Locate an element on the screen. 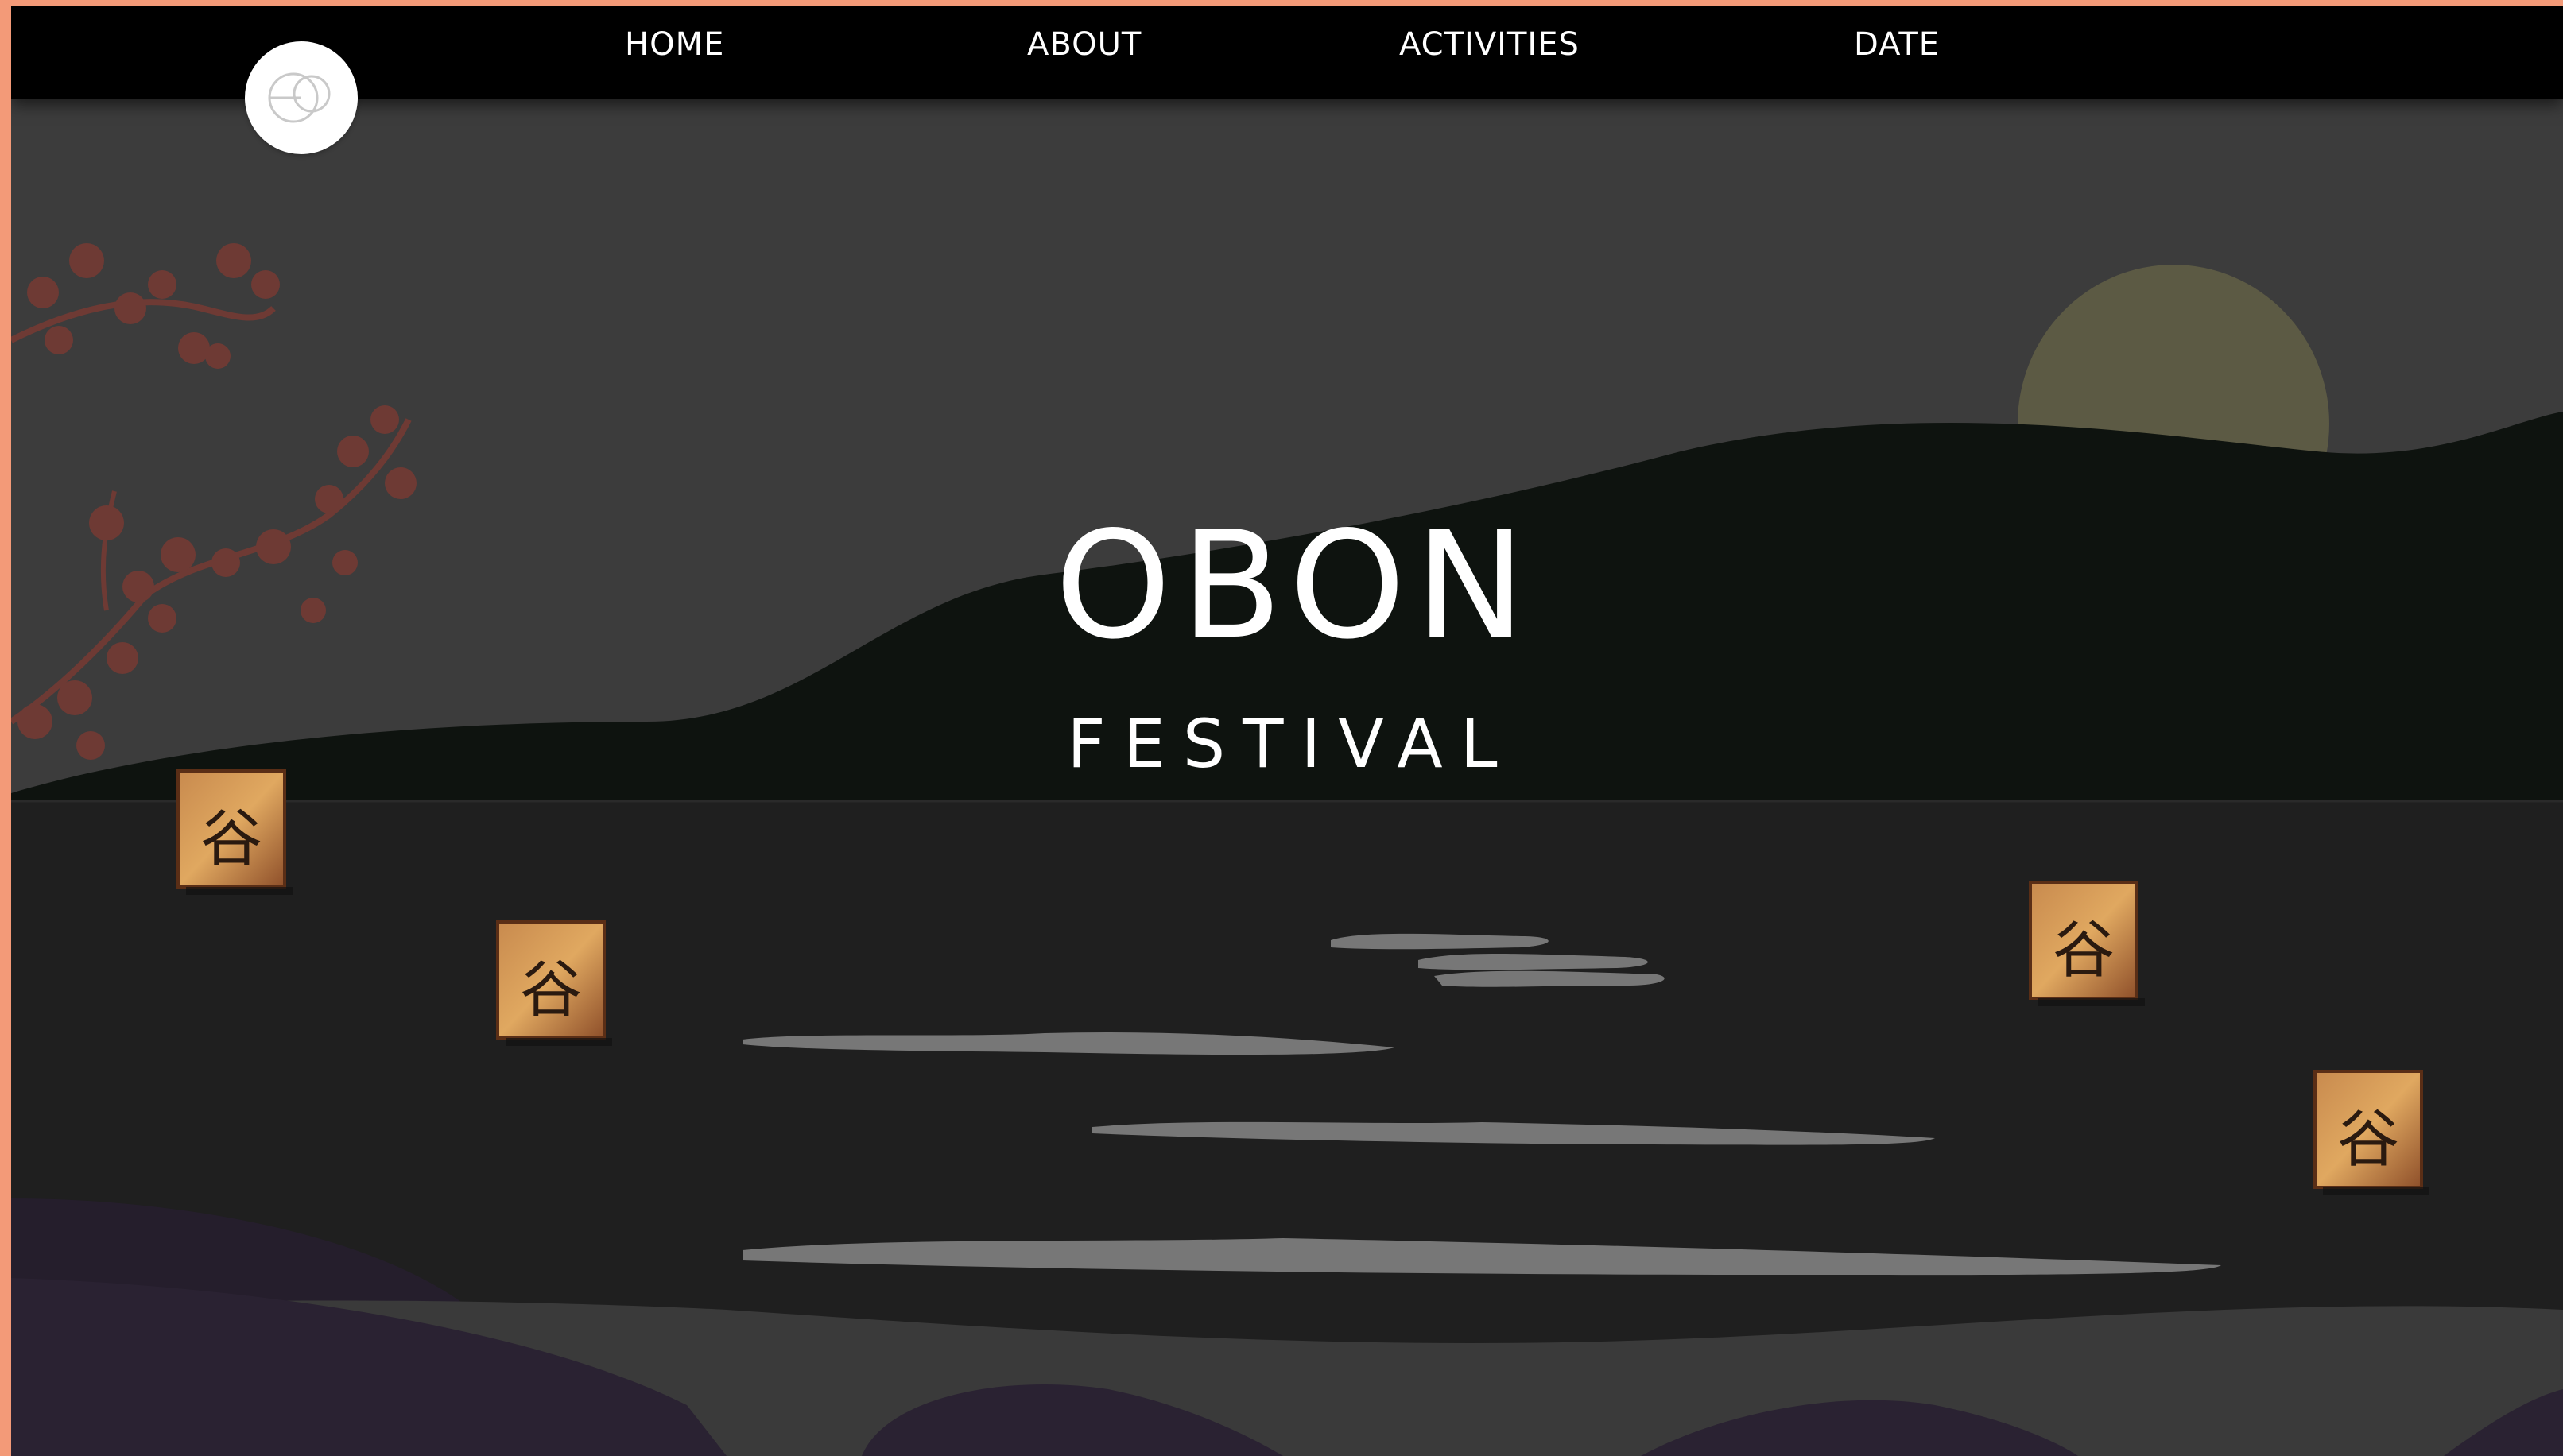 This screenshot has width=2563, height=1456. nav-home-link: HOME is located at coordinates (674, 44).